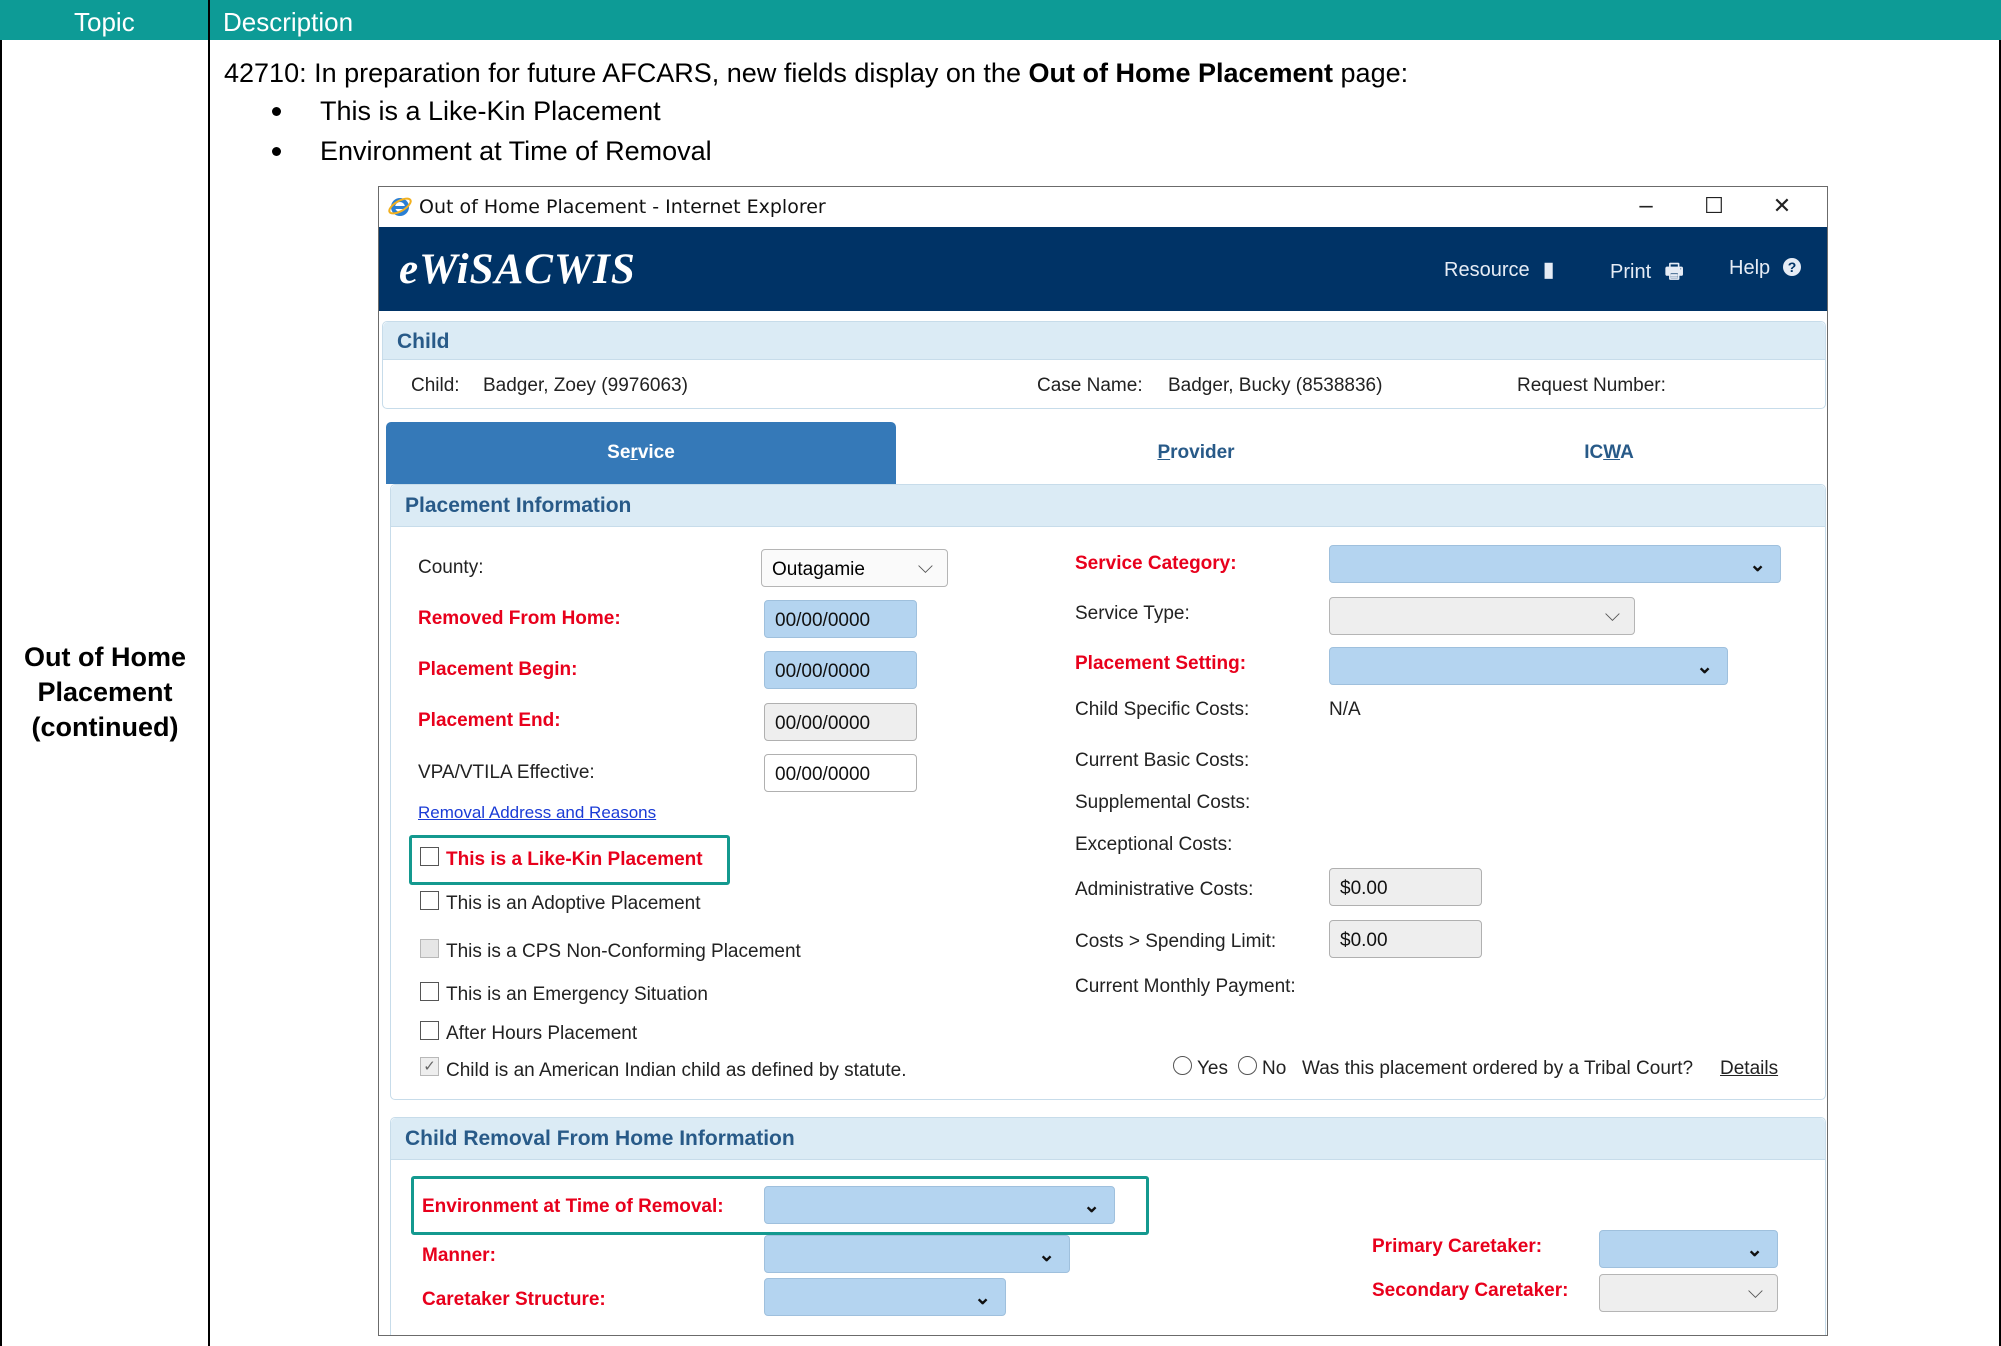  Describe the element at coordinates (1405, 939) in the screenshot. I see `spending-limit-input: $0.00` at that location.